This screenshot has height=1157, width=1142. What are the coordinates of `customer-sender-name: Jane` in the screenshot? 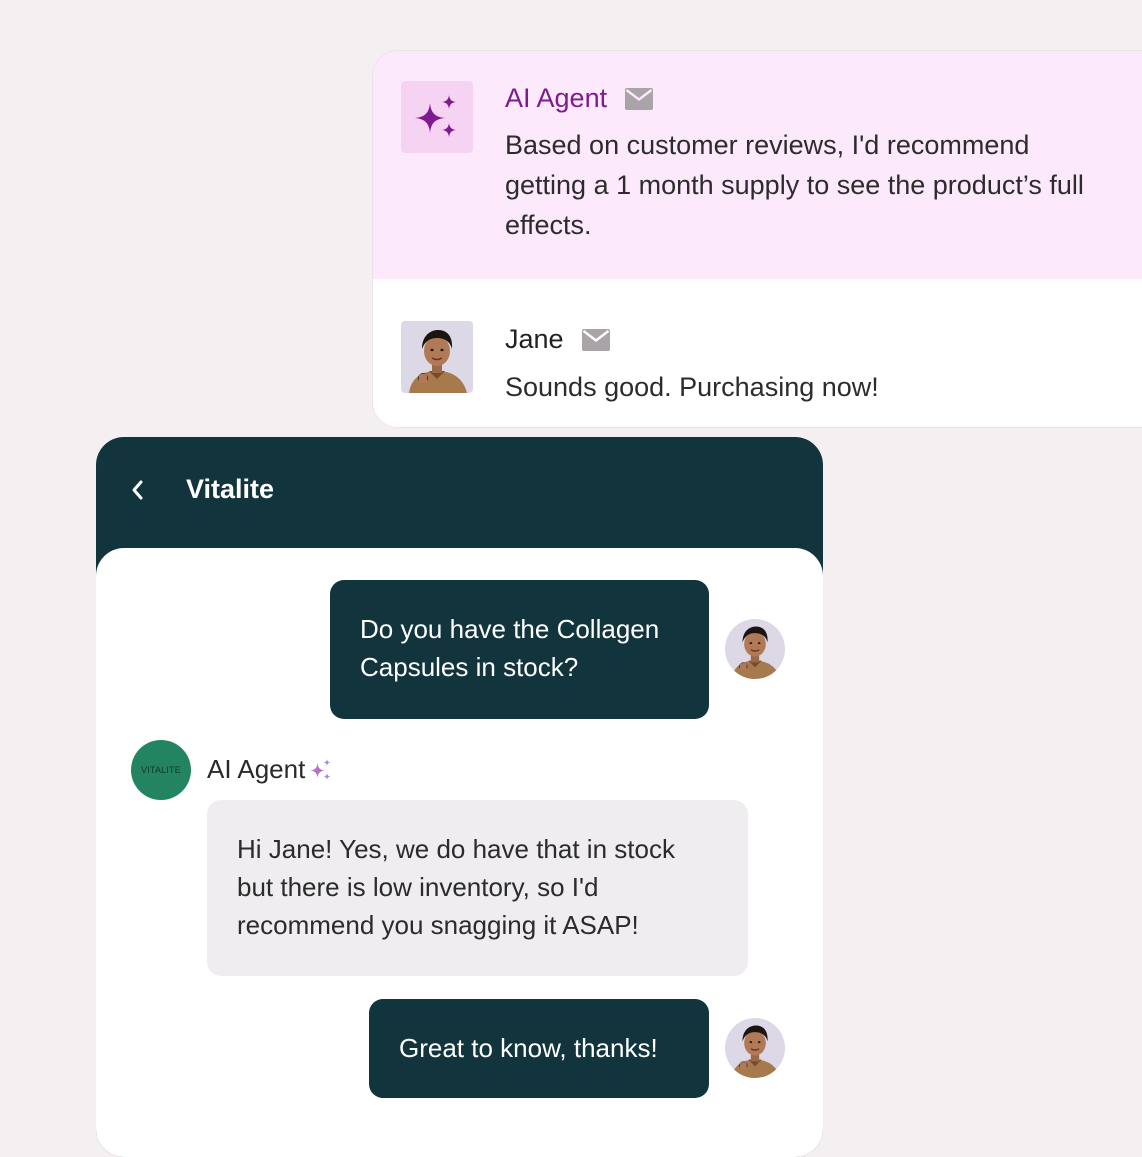 It's located at (534, 339).